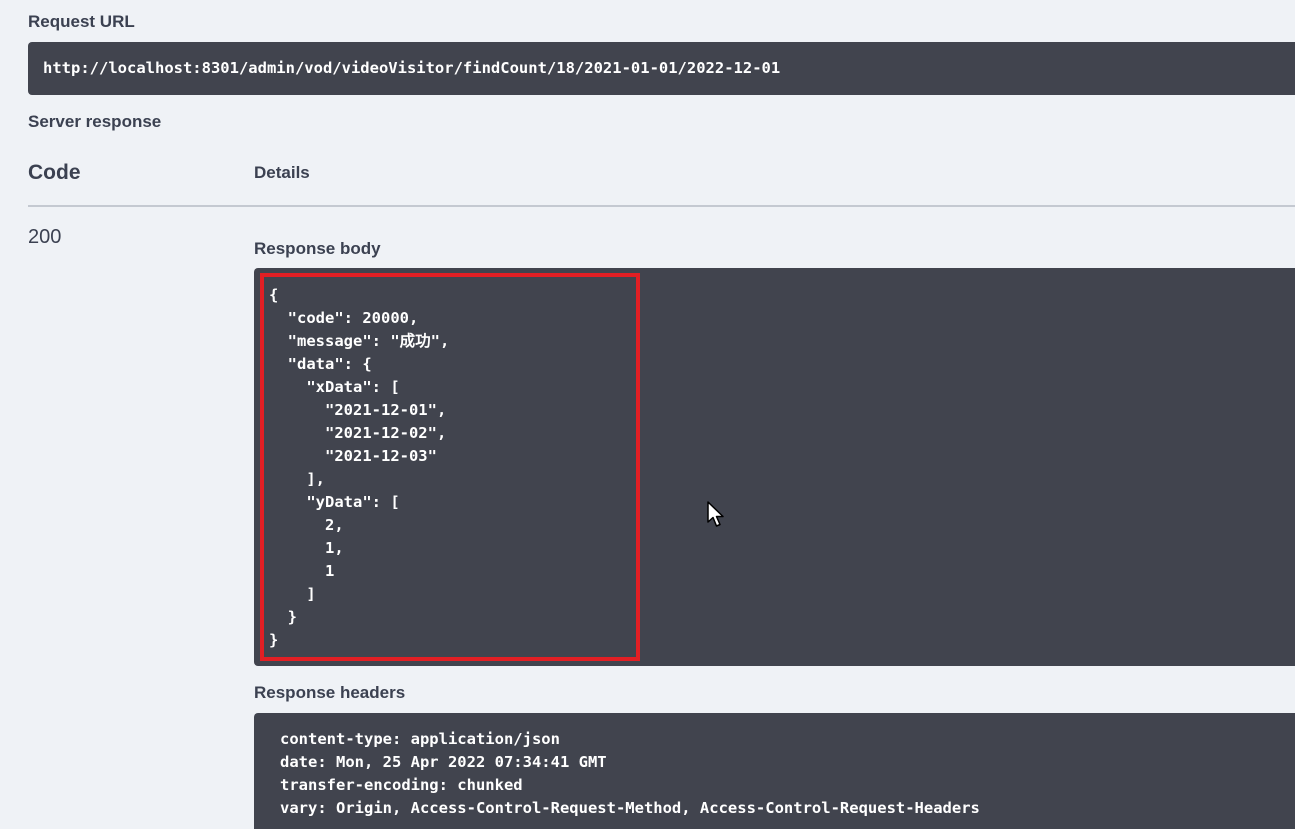 Image resolution: width=1295 pixels, height=829 pixels. What do you see at coordinates (54, 172) in the screenshot?
I see `code-column-header: Code` at bounding box center [54, 172].